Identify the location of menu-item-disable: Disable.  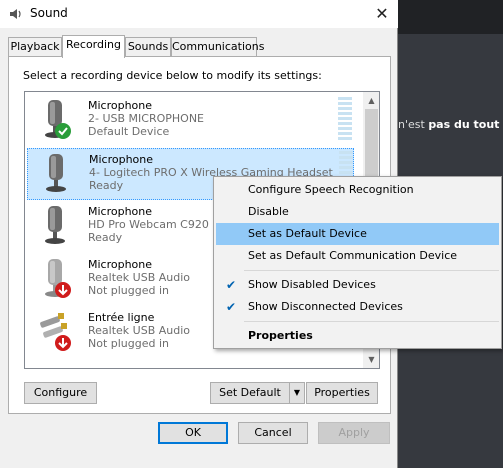
(357, 212).